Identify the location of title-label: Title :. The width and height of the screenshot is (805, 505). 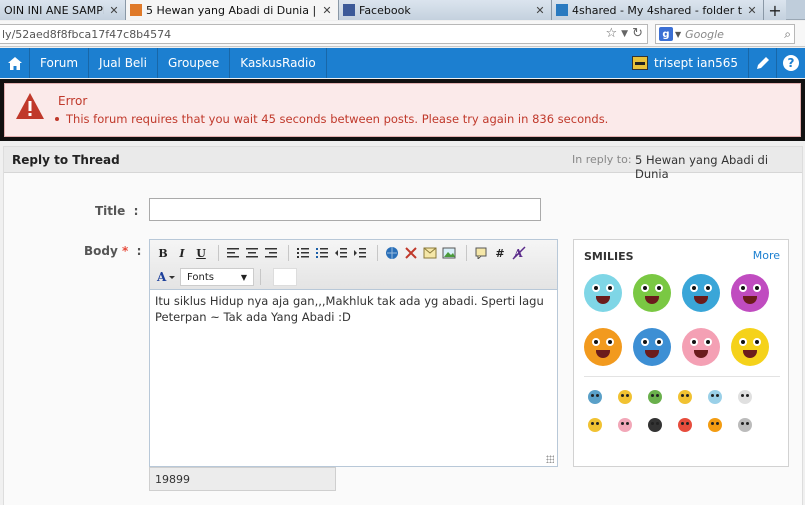
(116, 211).